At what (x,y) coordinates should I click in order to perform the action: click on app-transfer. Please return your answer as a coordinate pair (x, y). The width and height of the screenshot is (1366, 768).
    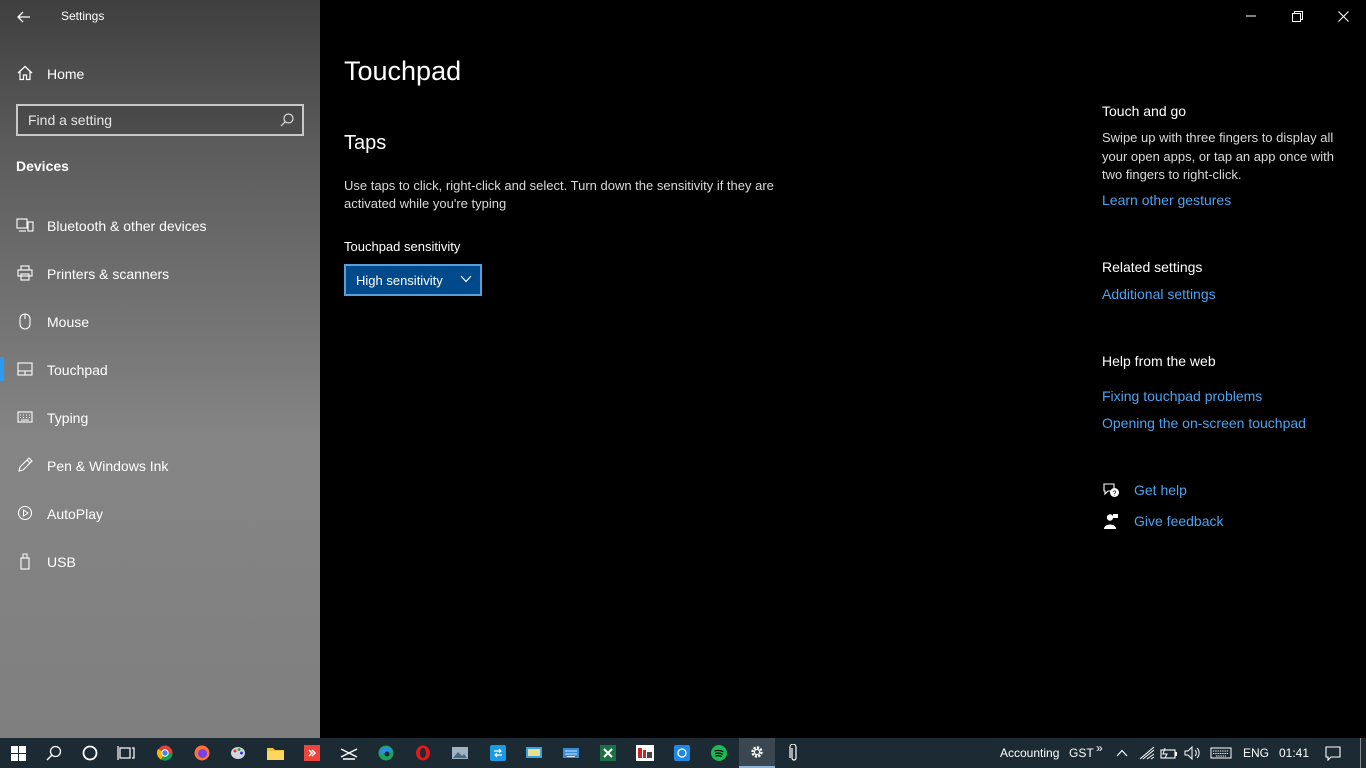
    Looking at the image, I should click on (498, 753).